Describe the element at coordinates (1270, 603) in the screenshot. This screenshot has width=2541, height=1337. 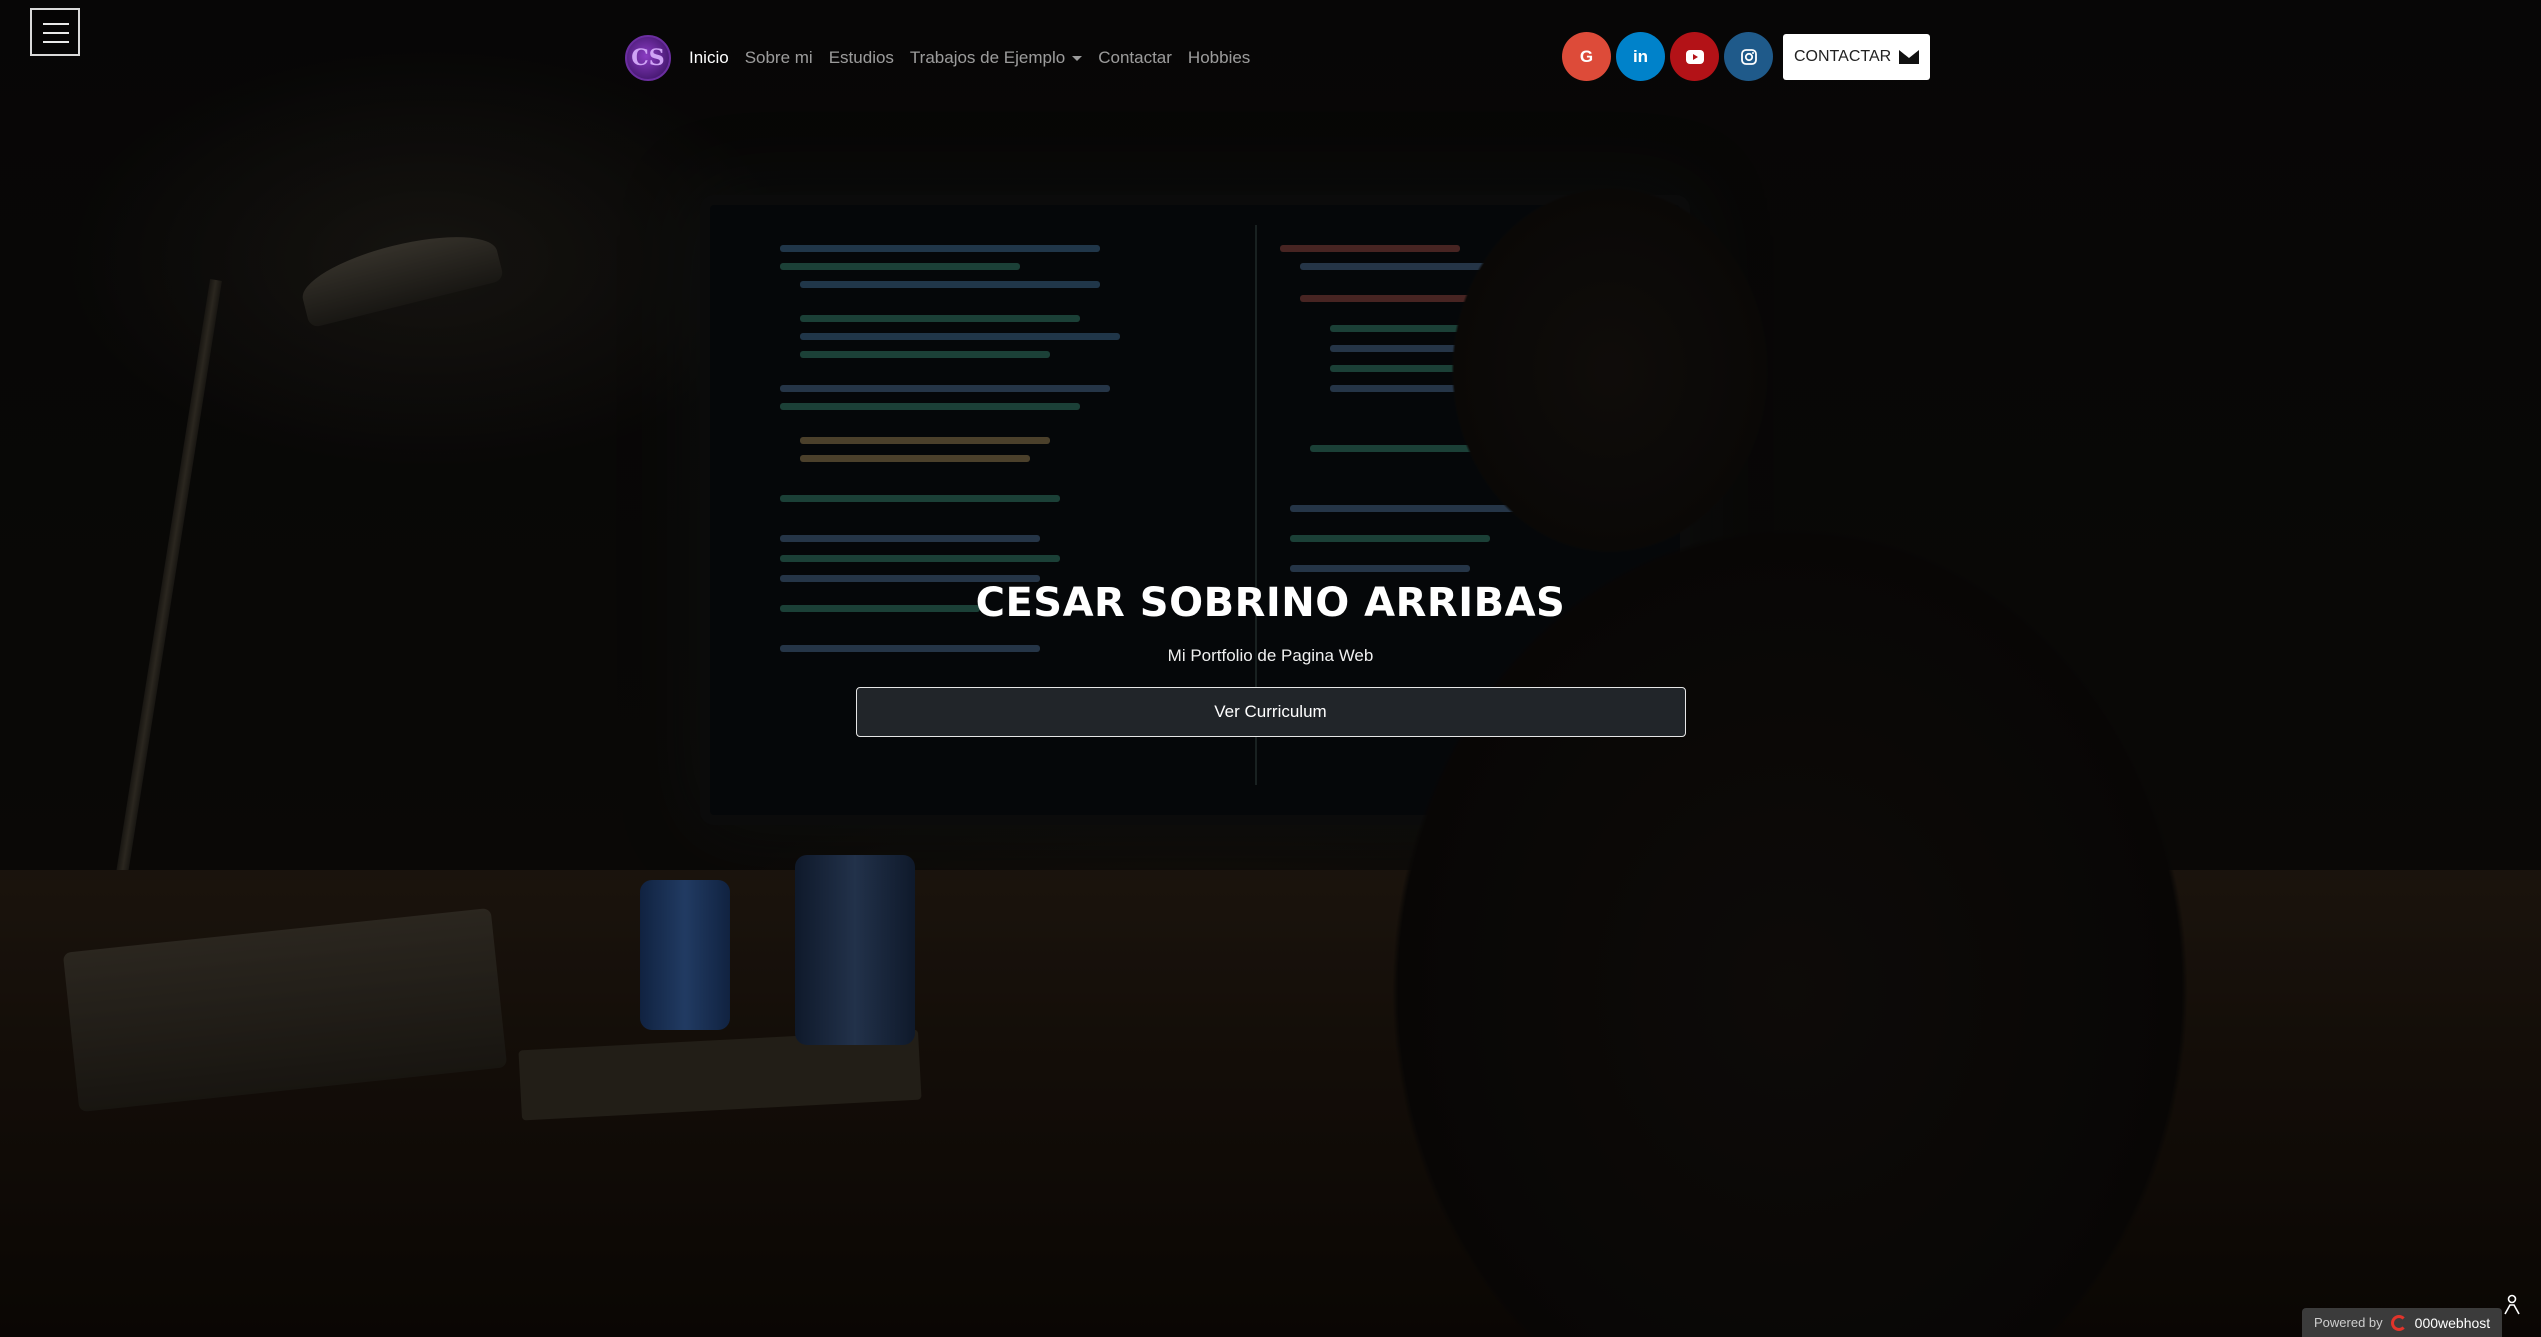
I see `hero-title: CESAR SOBRINO ARRIBAS` at that location.